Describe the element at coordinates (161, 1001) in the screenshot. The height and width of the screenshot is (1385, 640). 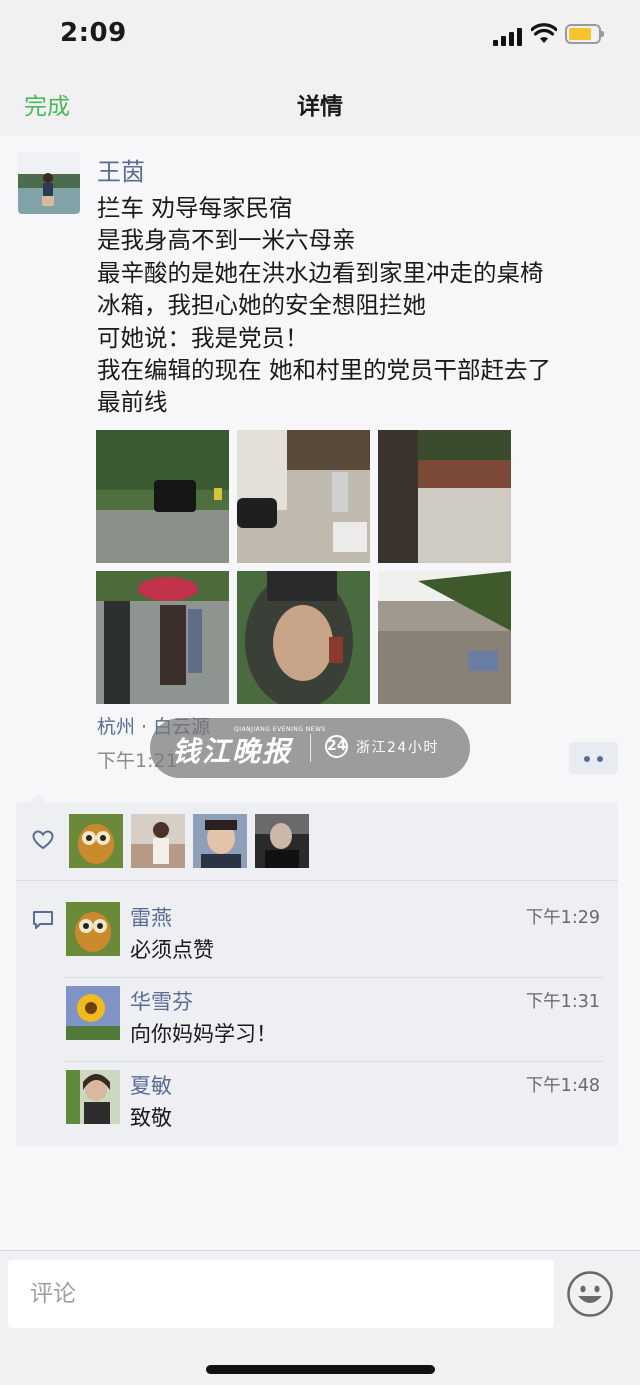
I see `commenter-name: 华雪芬` at that location.